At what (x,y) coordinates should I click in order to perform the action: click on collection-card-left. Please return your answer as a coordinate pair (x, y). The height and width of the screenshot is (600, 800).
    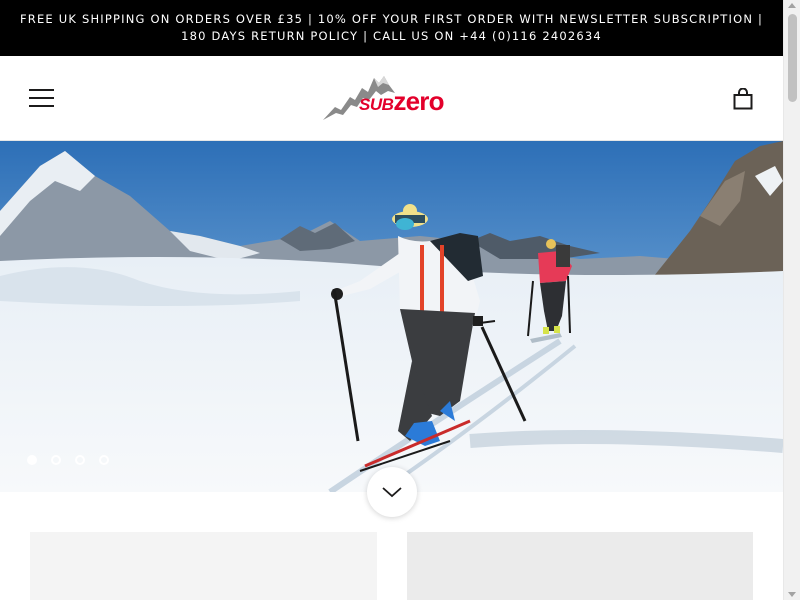
    Looking at the image, I should click on (203, 566).